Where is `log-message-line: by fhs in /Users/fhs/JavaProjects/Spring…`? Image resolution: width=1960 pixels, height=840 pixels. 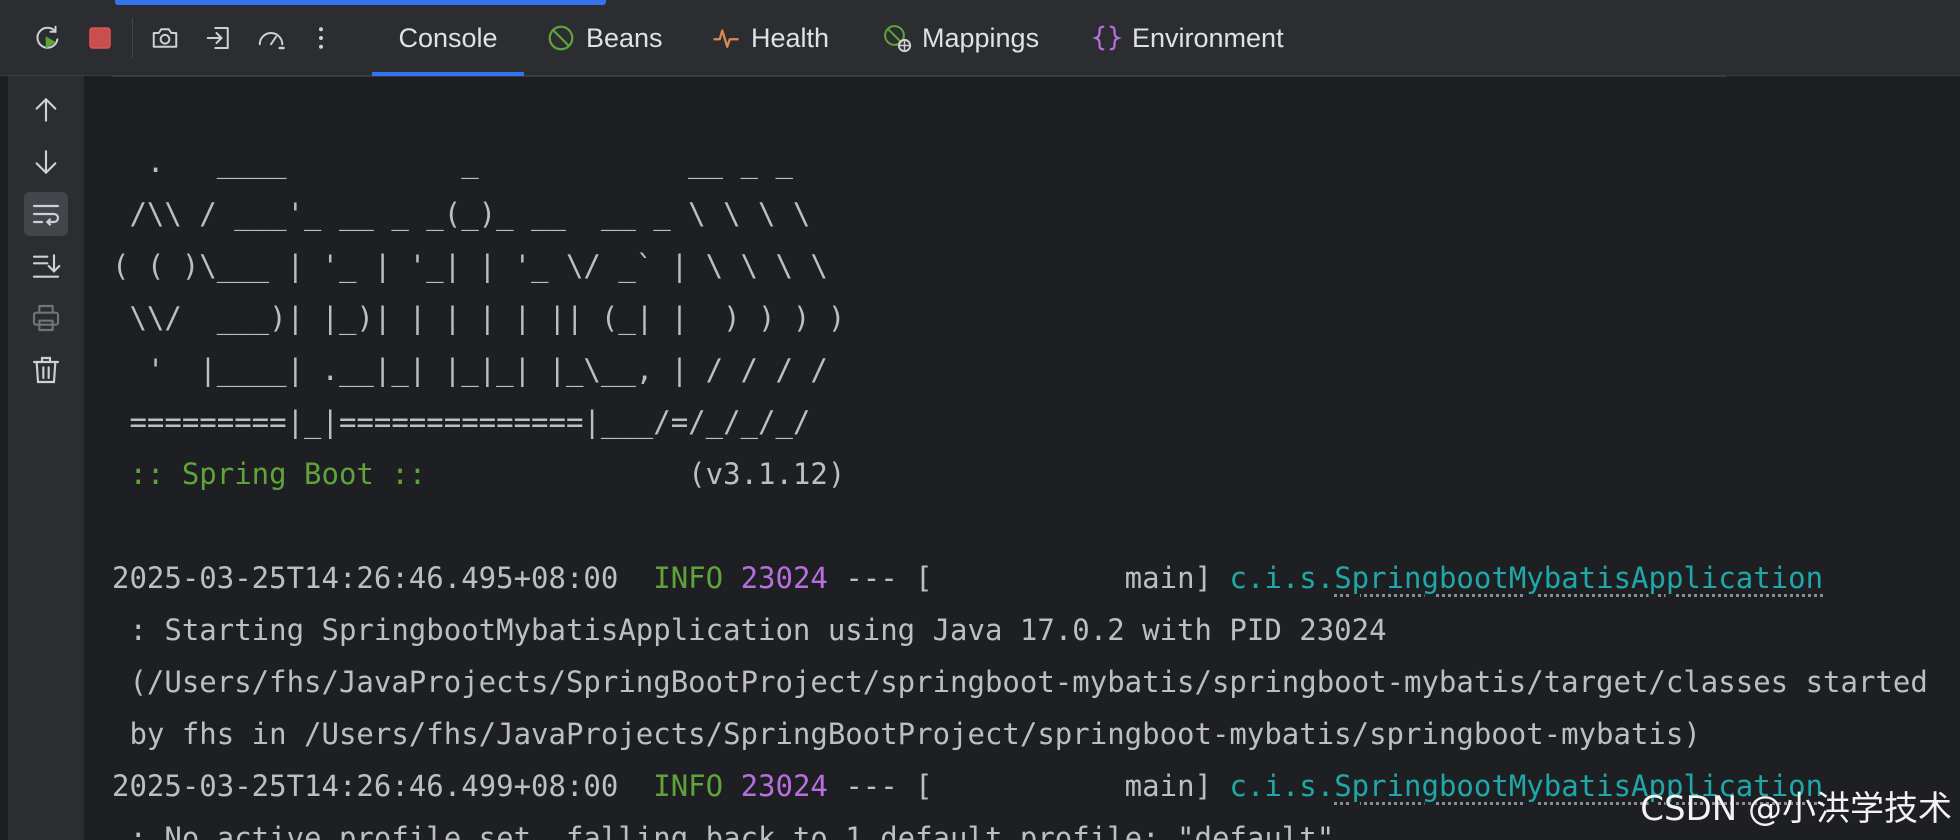
log-message-line: by fhs in /Users/fhs/JavaProjects/Spring… is located at coordinates (906, 734).